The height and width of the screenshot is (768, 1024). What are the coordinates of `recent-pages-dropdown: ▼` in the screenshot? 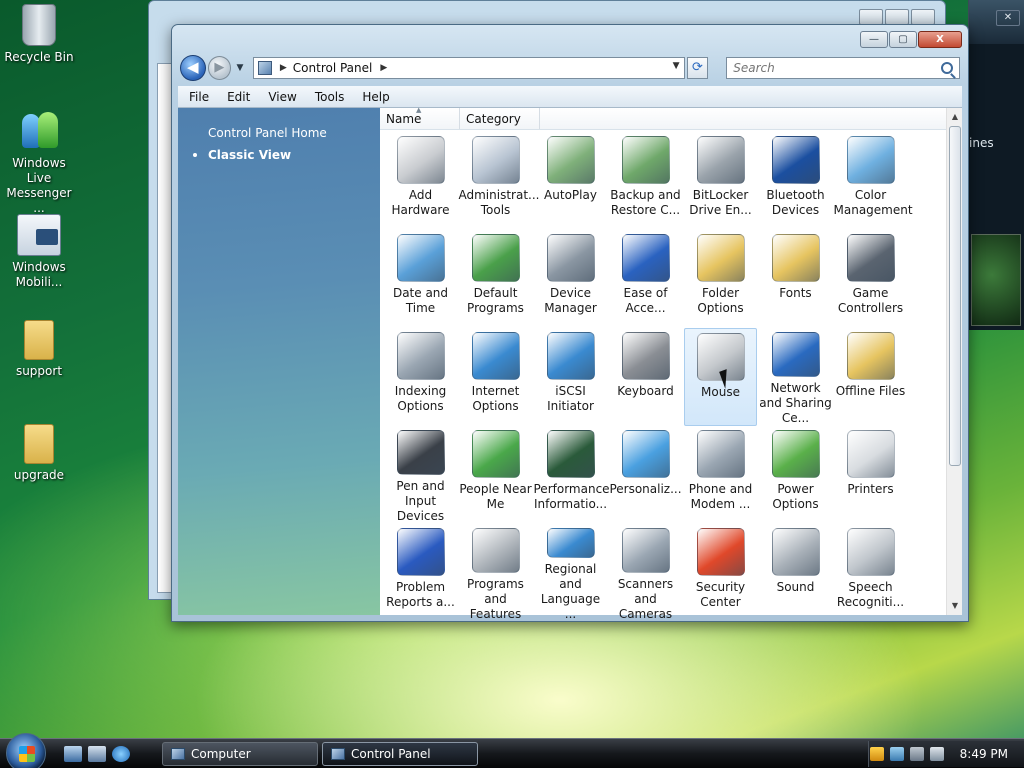 It's located at (240, 68).